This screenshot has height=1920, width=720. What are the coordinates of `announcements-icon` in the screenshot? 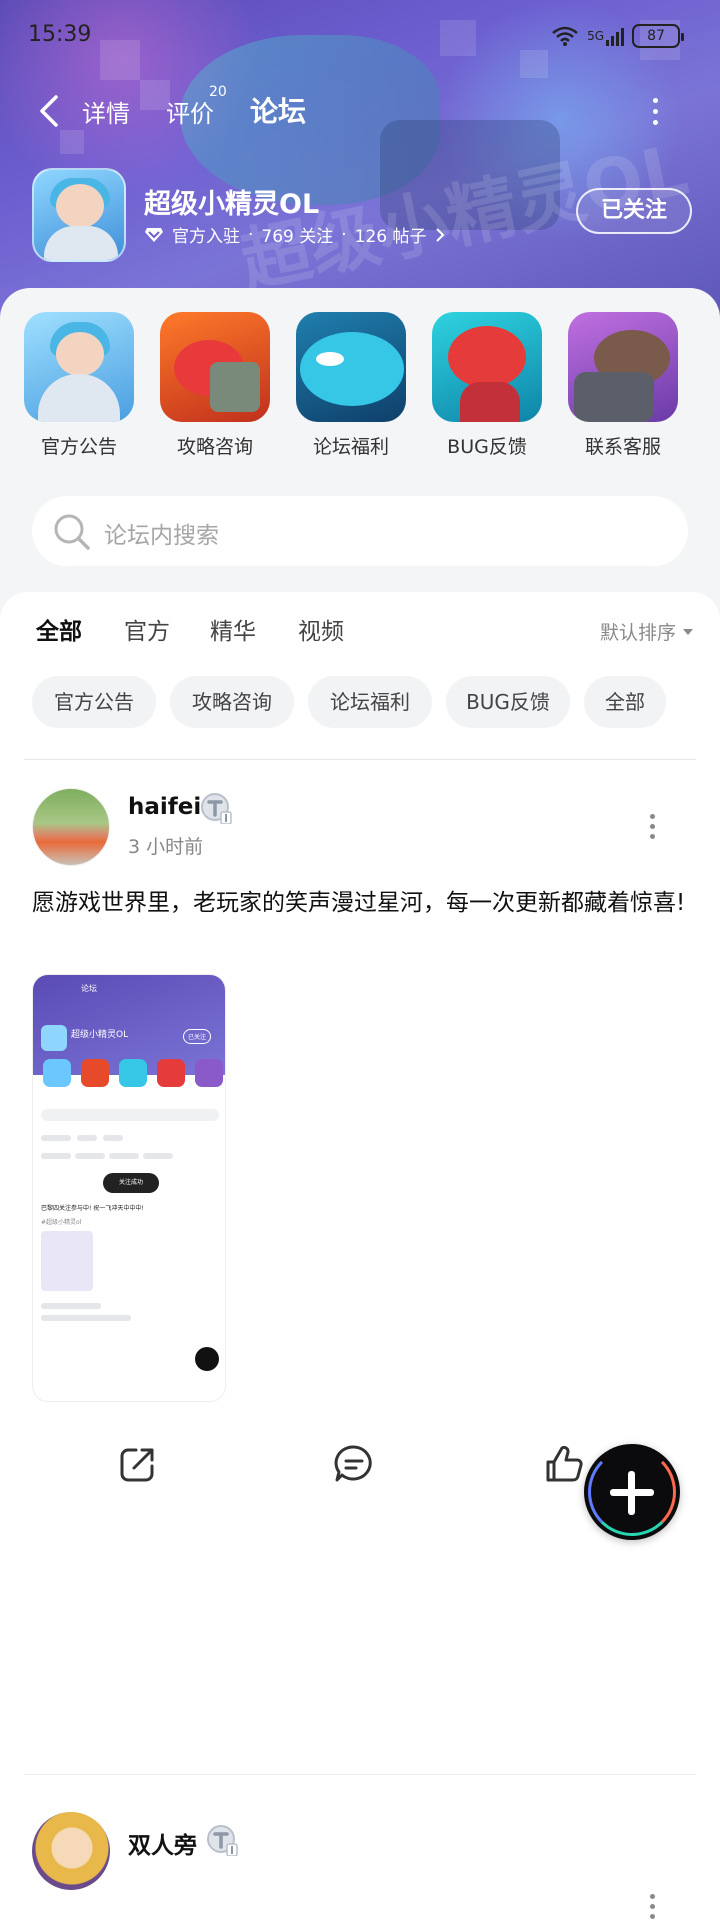 It's located at (79, 367).